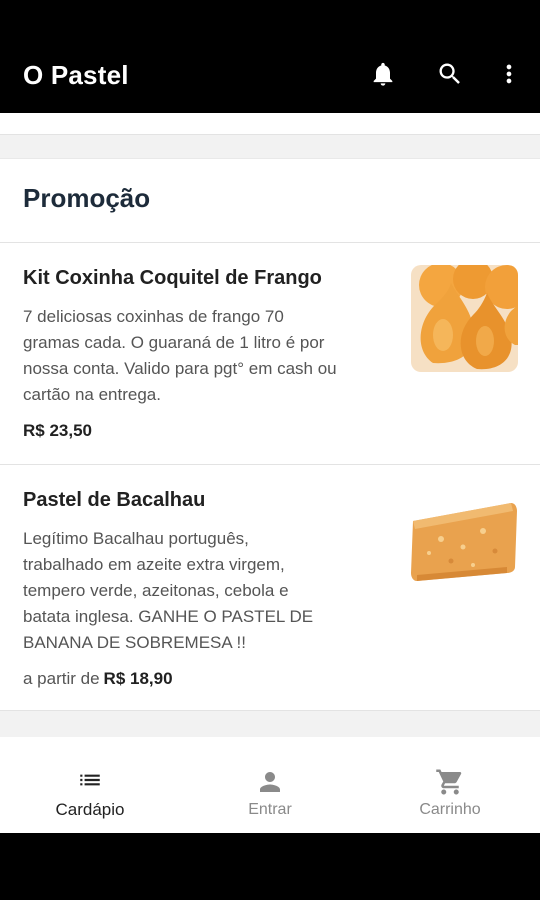 The width and height of the screenshot is (540, 900). What do you see at coordinates (464, 318) in the screenshot?
I see `item-image-coxinha` at bounding box center [464, 318].